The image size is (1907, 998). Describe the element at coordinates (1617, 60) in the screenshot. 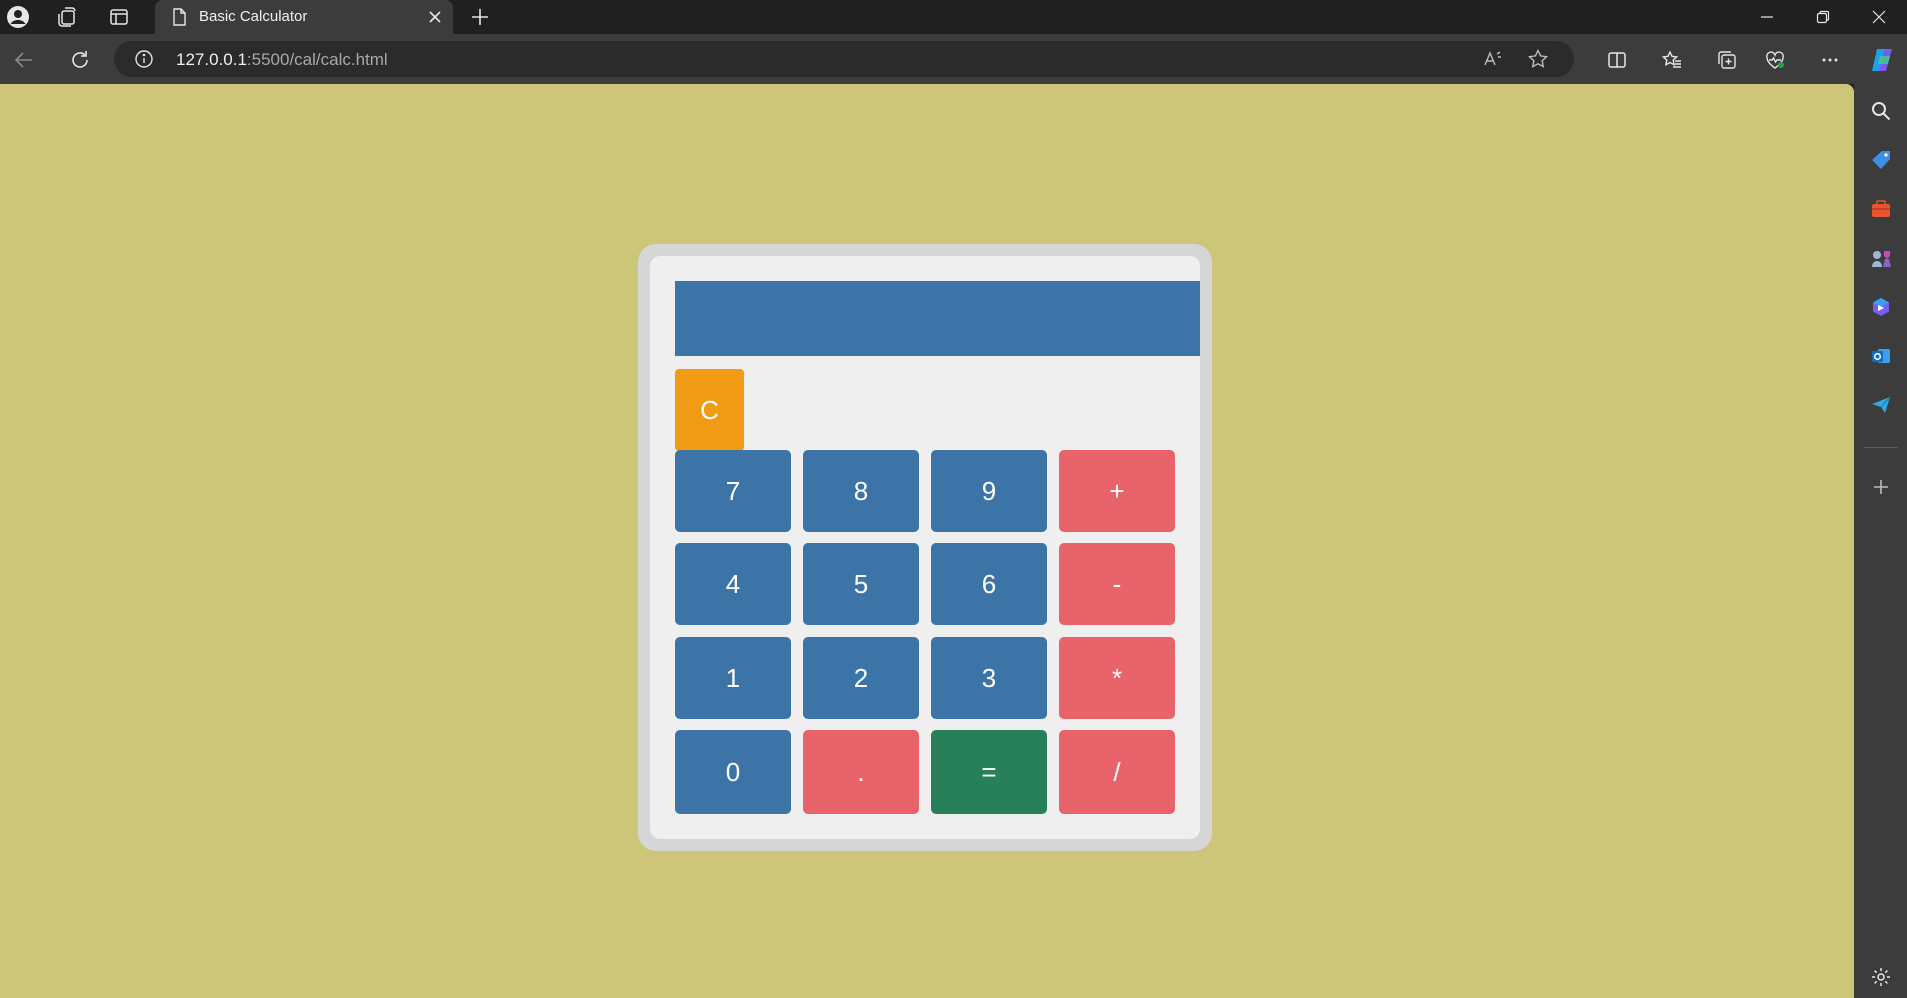

I see `split-screen-icon` at that location.